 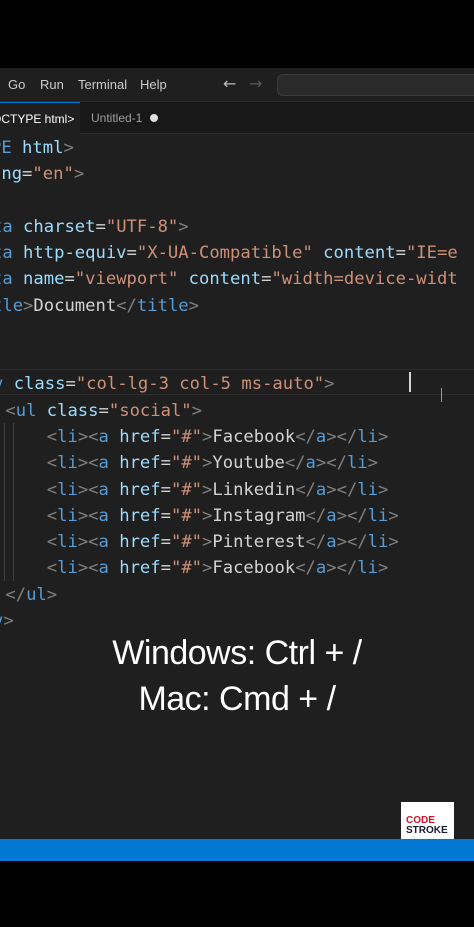 I want to click on code-token: Facebook, so click(x=254, y=437).